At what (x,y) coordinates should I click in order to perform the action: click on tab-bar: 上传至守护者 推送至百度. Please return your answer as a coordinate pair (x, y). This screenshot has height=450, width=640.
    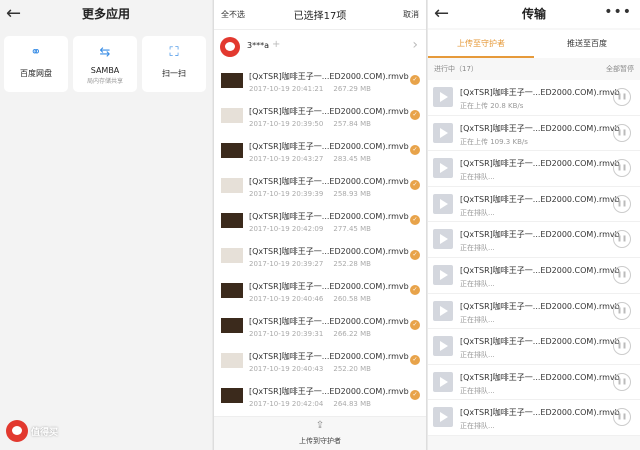
    Looking at the image, I should click on (534, 44).